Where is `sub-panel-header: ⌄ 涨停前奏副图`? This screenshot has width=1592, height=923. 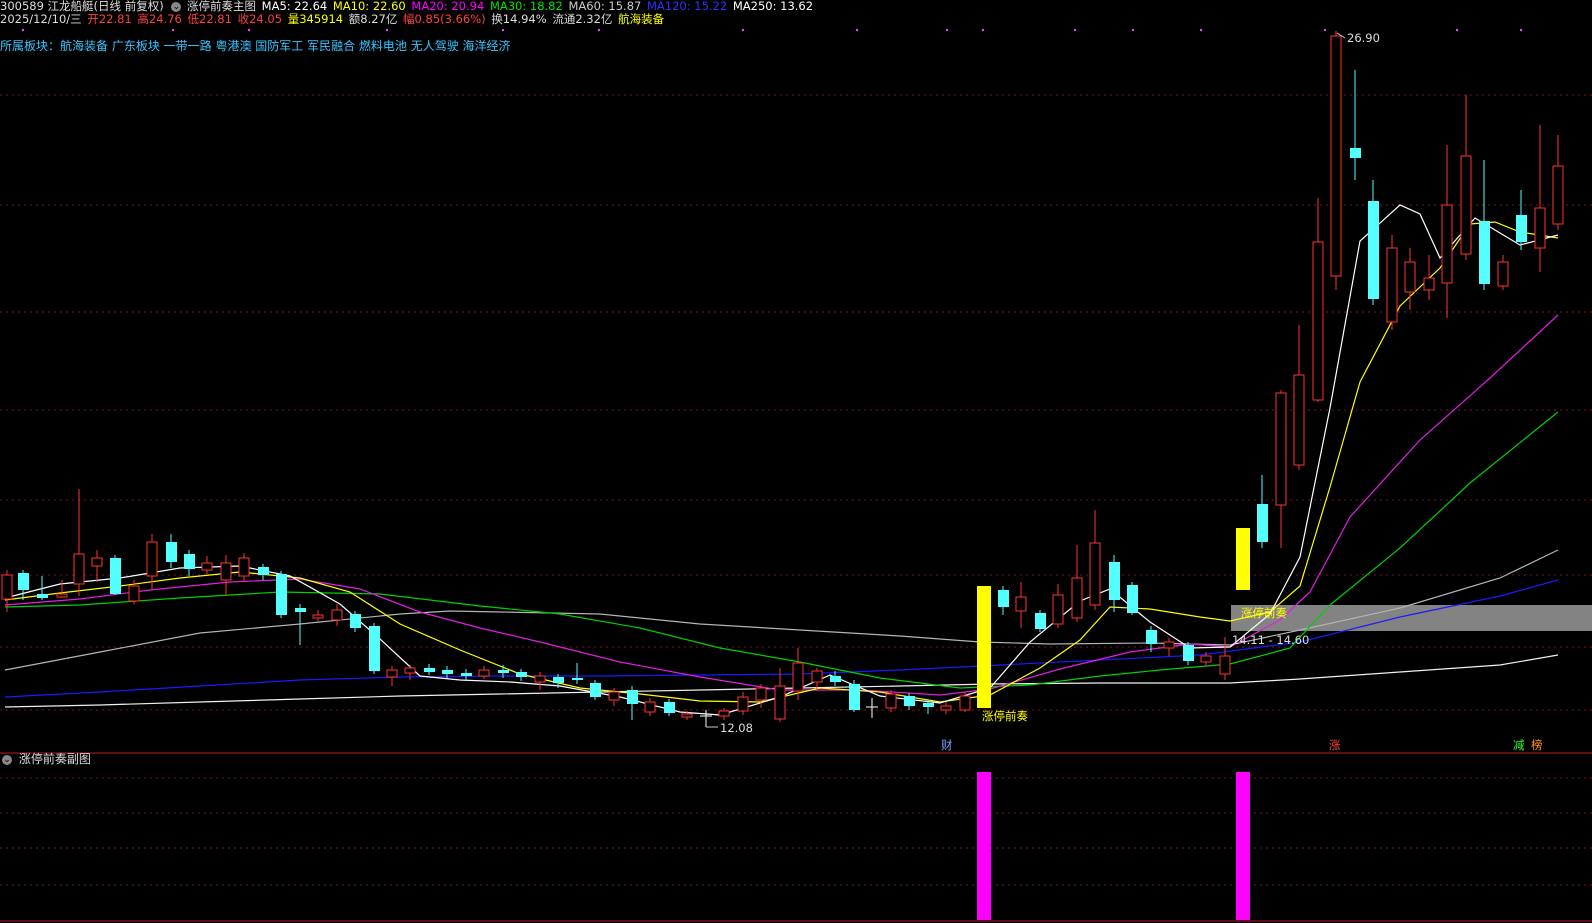 sub-panel-header: ⌄ 涨停前奏副图 is located at coordinates (45, 758).